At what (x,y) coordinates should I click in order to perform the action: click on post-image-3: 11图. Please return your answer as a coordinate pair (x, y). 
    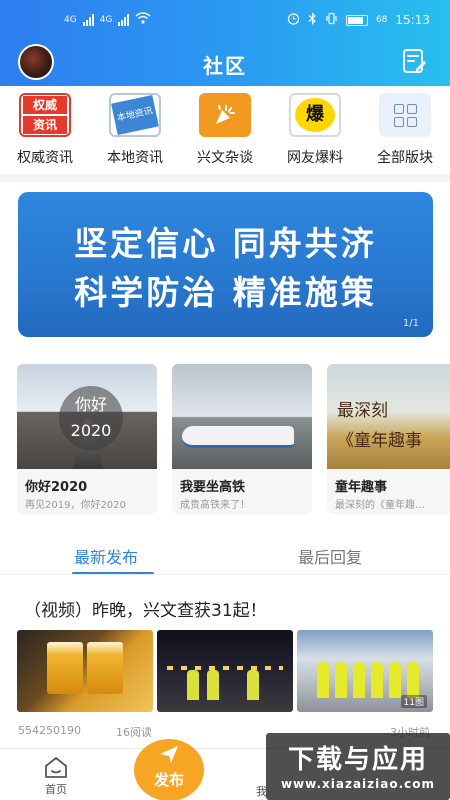
    Looking at the image, I should click on (365, 671).